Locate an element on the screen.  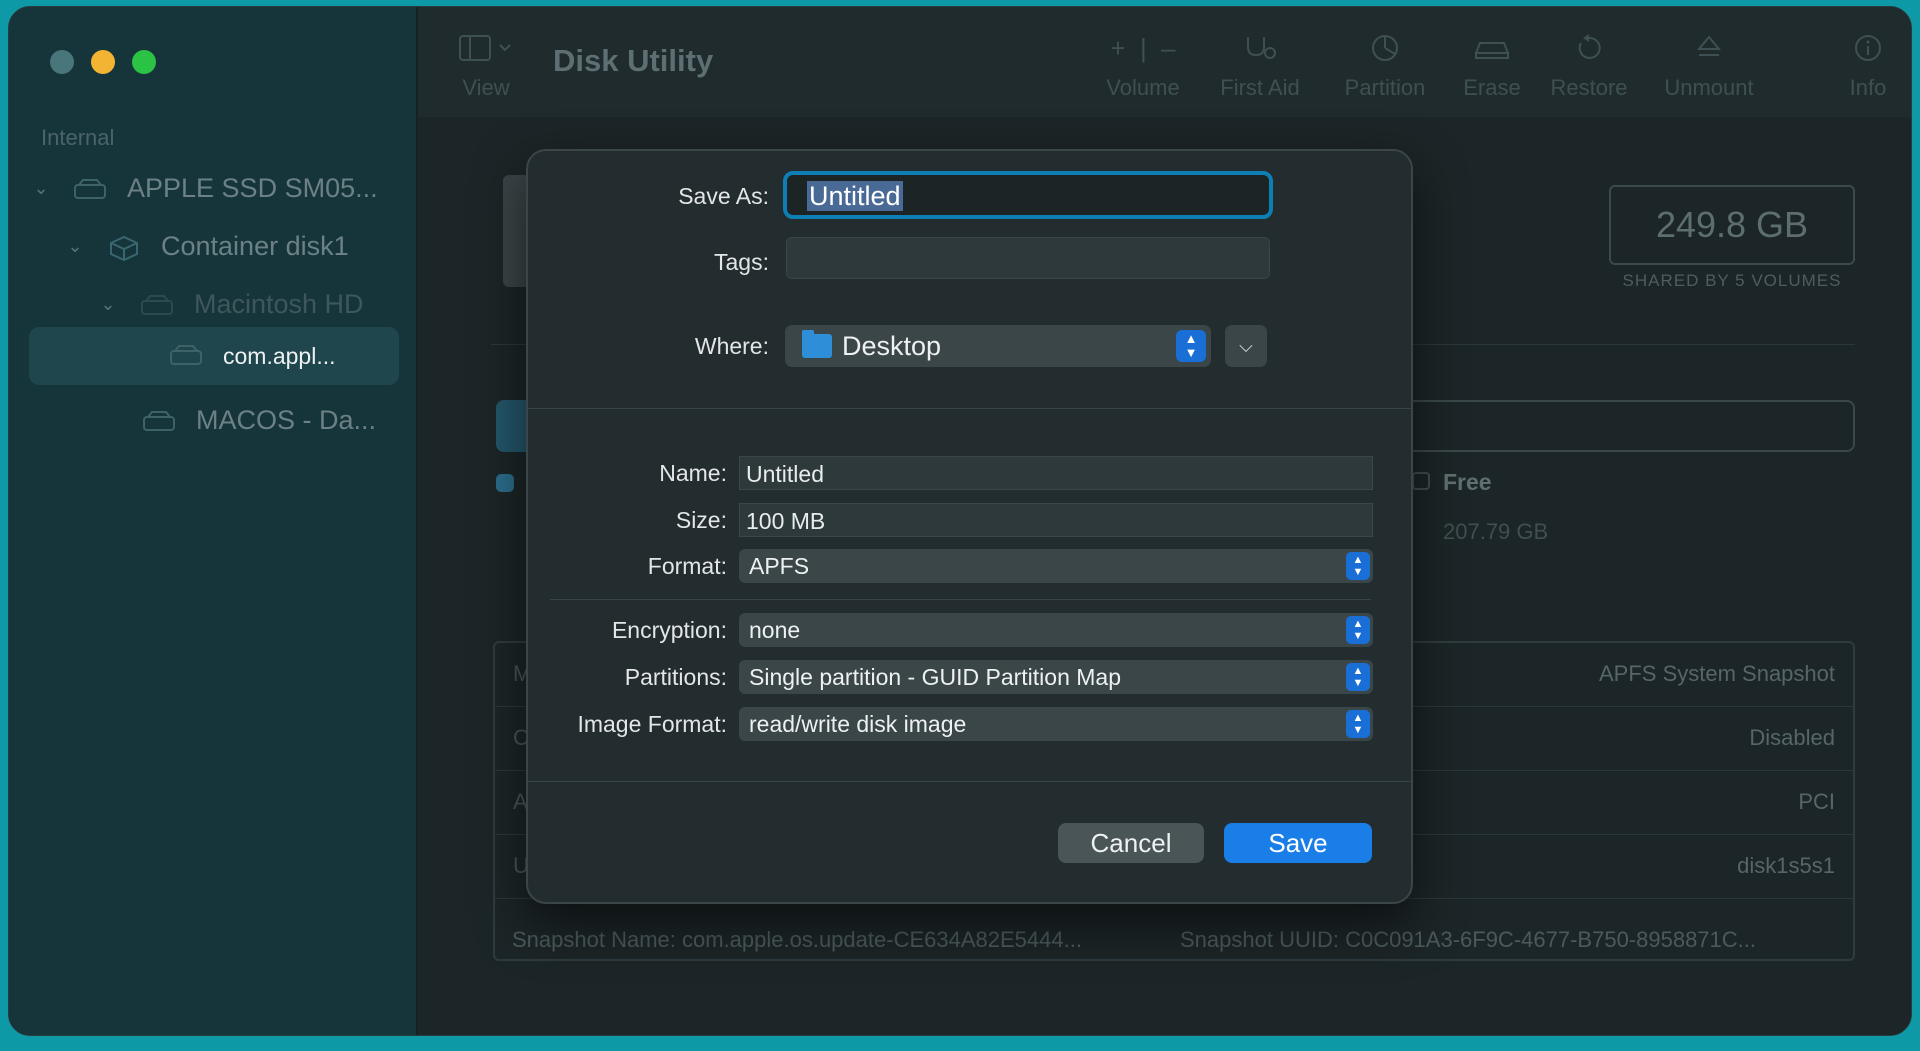
erase-button: Erase is located at coordinates (1492, 67).